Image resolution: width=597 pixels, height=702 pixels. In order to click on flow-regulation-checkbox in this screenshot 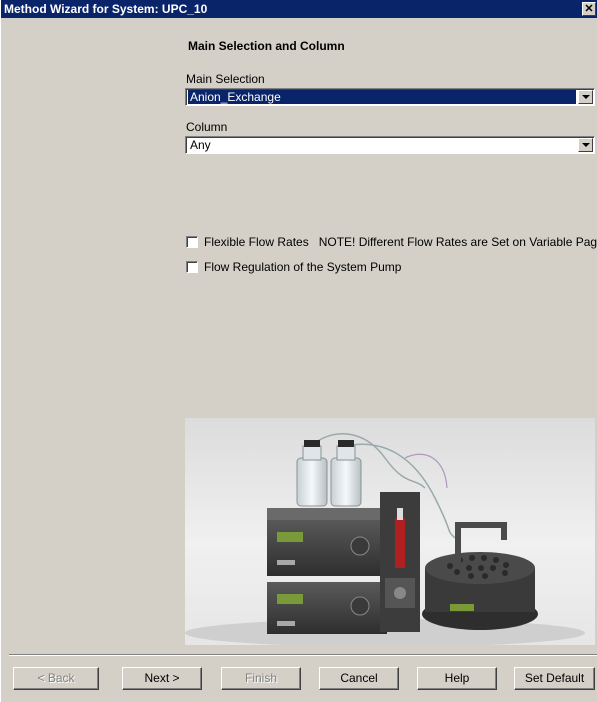, I will do `click(192, 267)`.